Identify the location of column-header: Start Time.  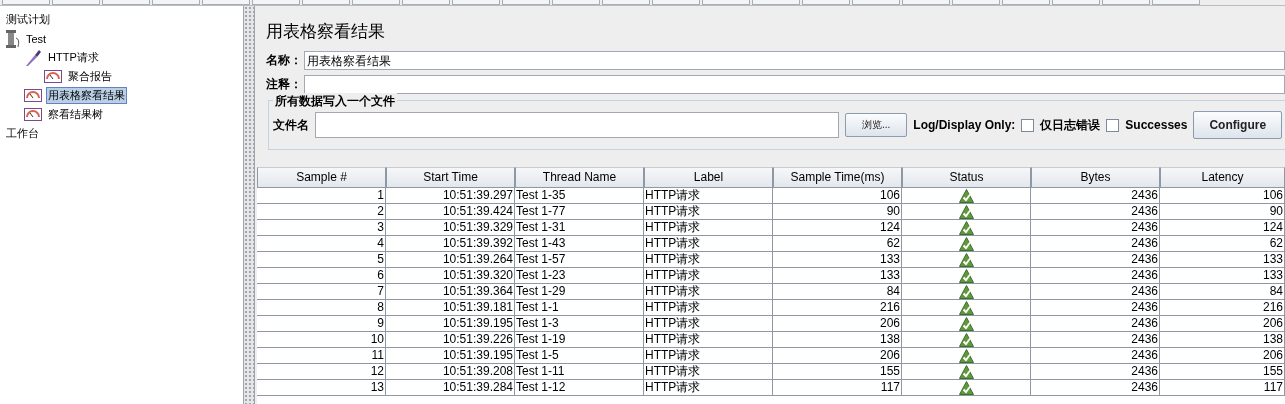
(450, 177).